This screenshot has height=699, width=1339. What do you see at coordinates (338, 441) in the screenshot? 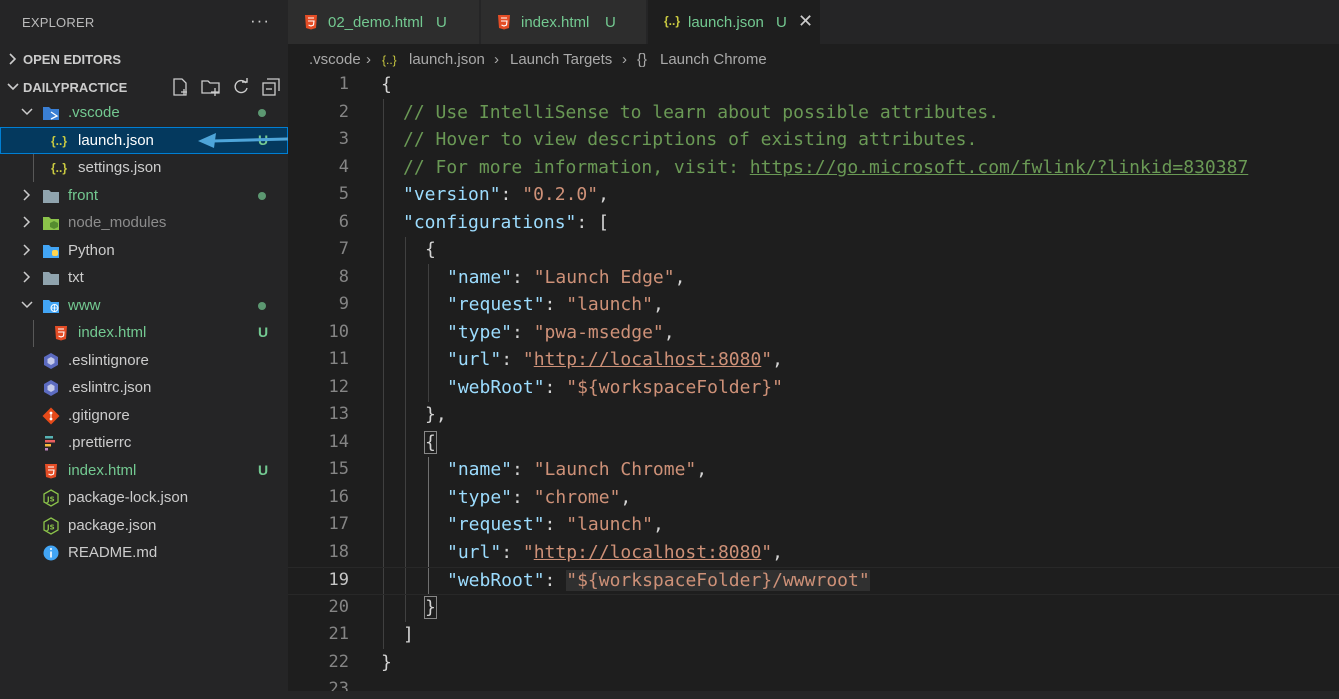
I see `line-number: 14` at bounding box center [338, 441].